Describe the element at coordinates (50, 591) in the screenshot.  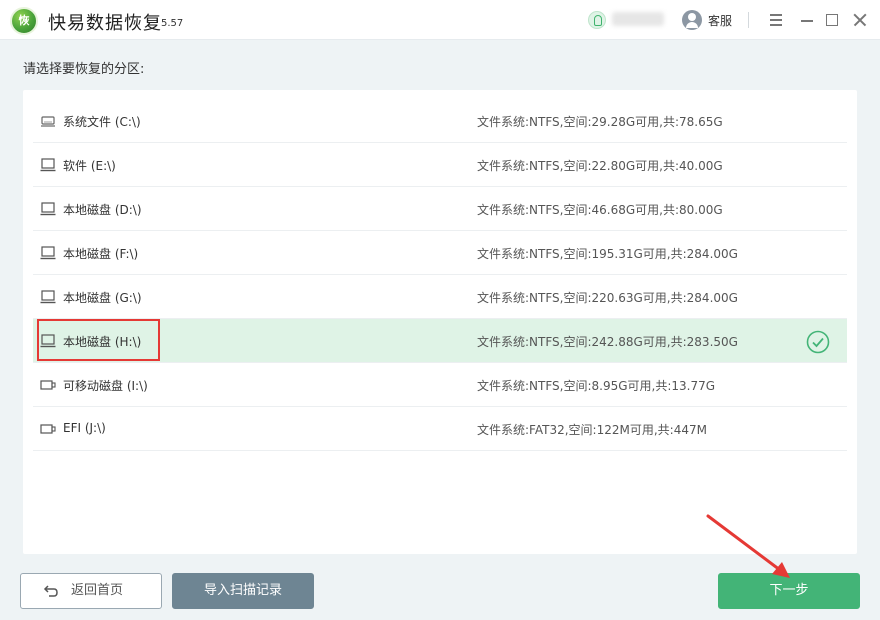
I see `back-arrow-icon` at that location.